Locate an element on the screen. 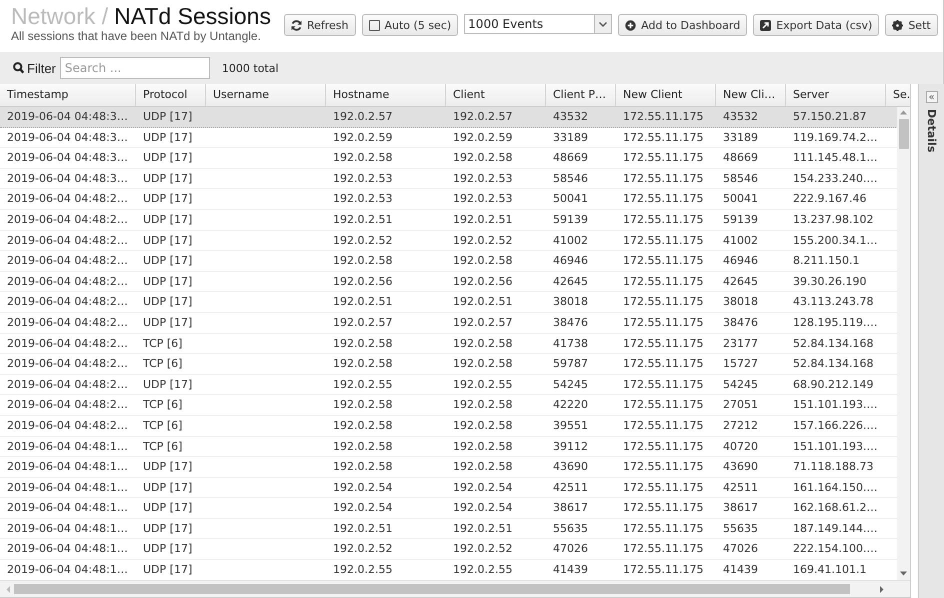 The image size is (944, 598). table-cell-text: 15727 is located at coordinates (740, 364).